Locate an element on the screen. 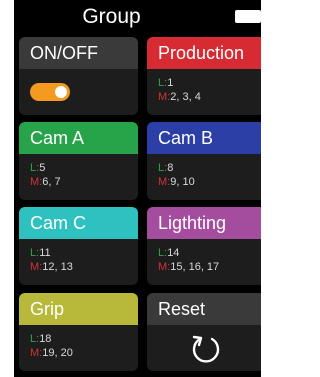 The image size is (320, 377). member-line: M:15, 16, 17 is located at coordinates (189, 267).